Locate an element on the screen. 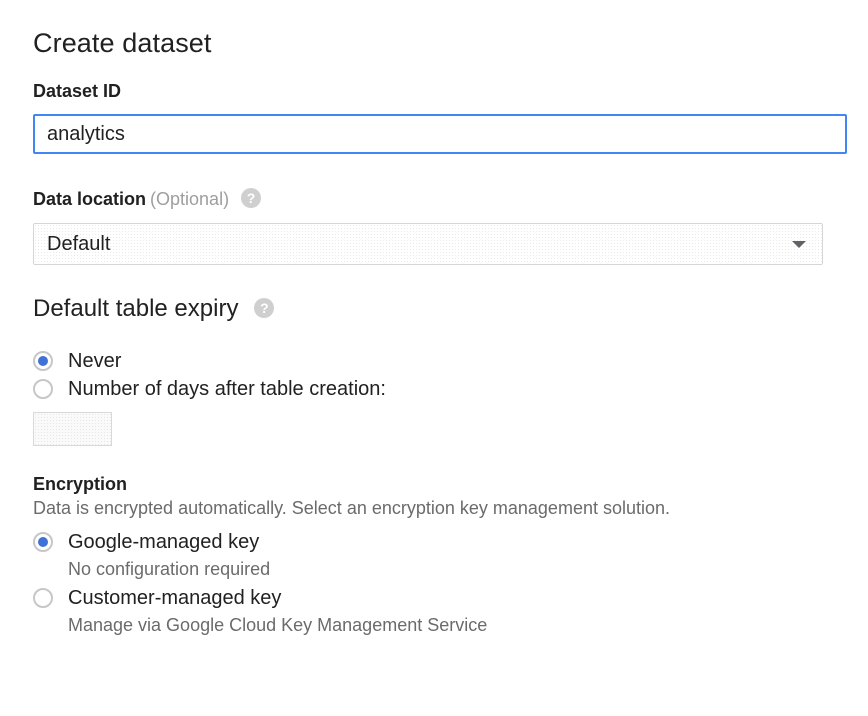 The height and width of the screenshot is (716, 868). expiry-never-option: Never is located at coordinates (77, 361).